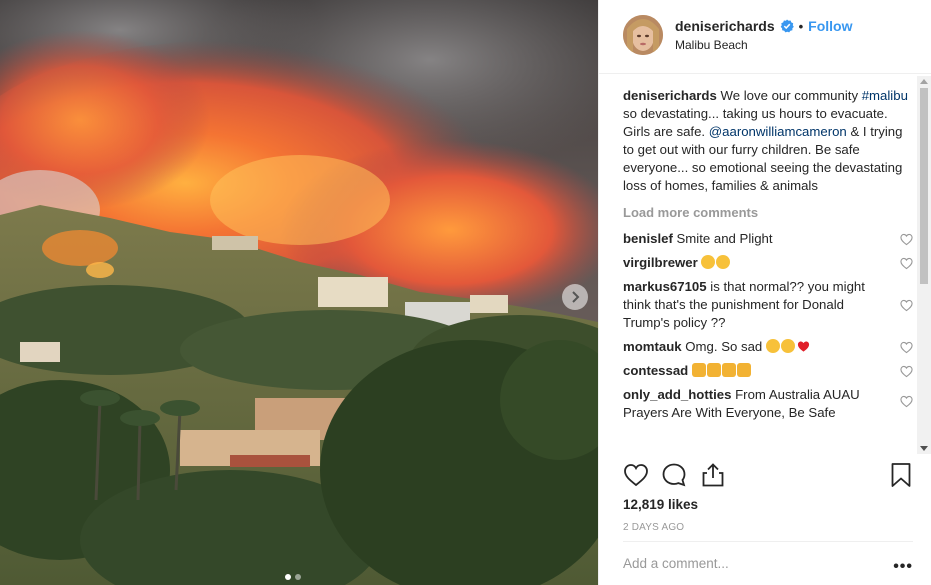  I want to click on avatar-image, so click(643, 35).